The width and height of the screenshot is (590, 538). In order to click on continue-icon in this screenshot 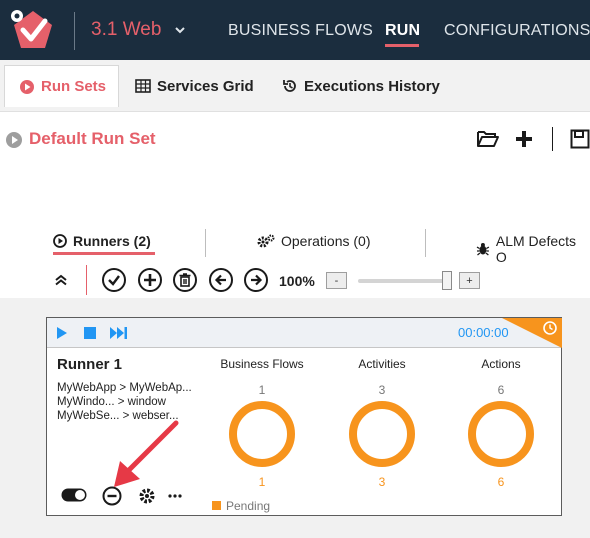, I will do `click(119, 333)`.